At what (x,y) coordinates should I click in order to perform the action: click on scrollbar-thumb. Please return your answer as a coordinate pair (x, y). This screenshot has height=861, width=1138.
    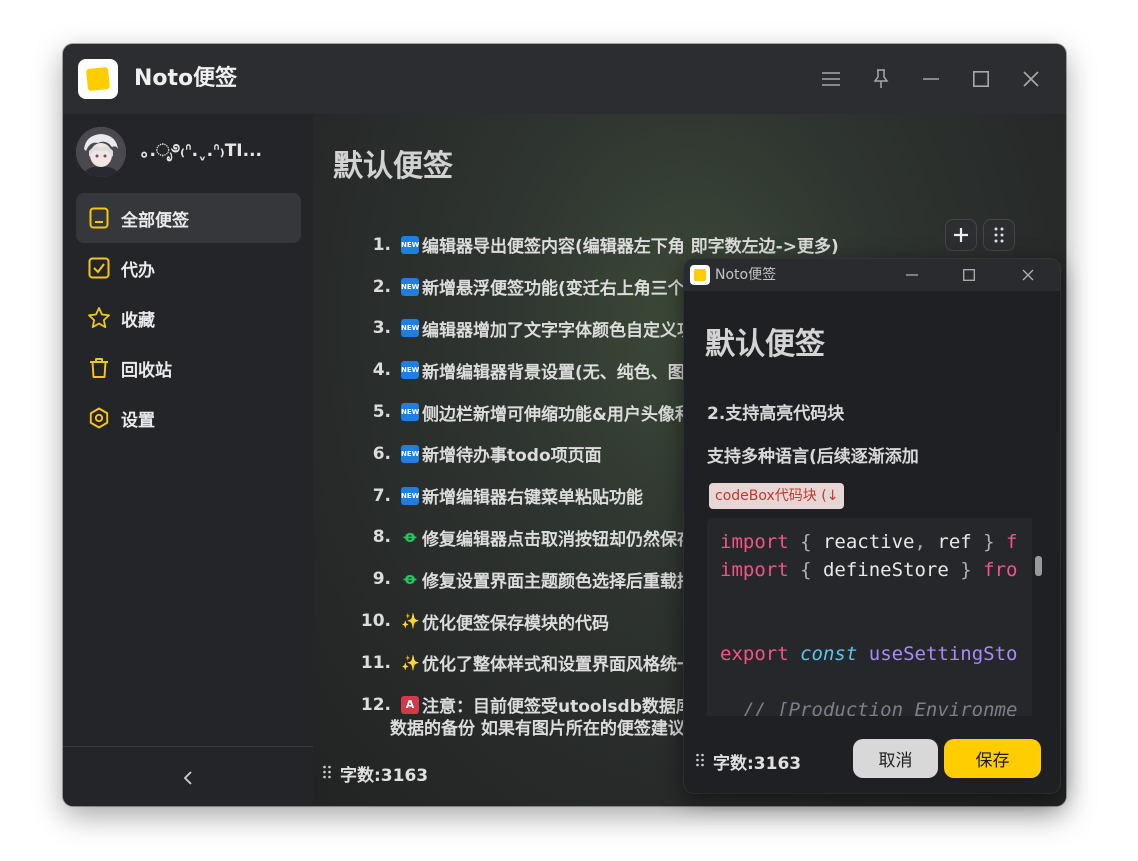
    Looking at the image, I should click on (1038, 566).